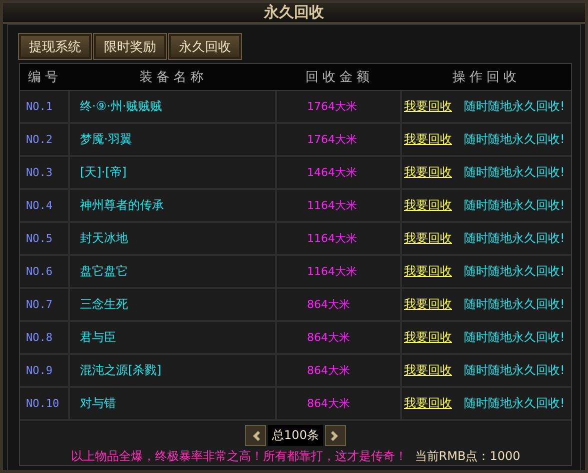 The image size is (588, 473). I want to click on row-number: NO.7, so click(39, 304).